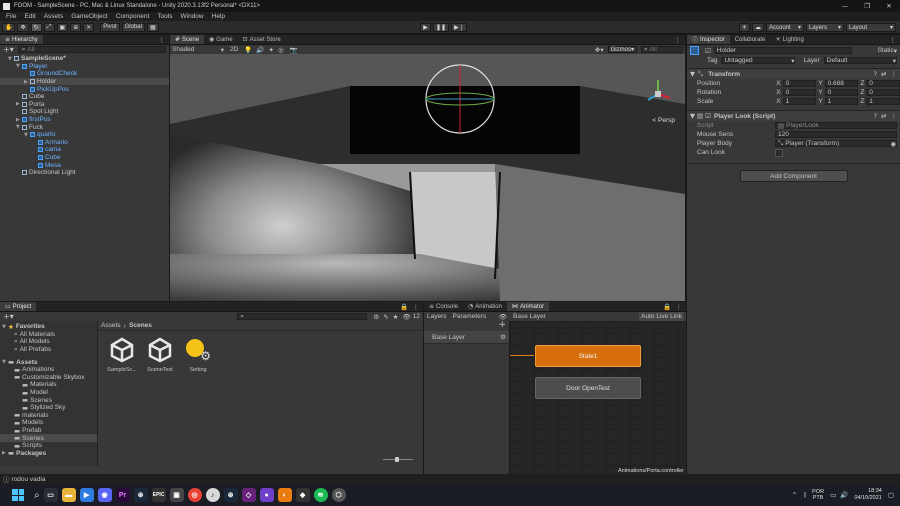 Image resolution: width=900 pixels, height=506 pixels. I want to click on layer-dropdown: Default ▾, so click(860, 61).